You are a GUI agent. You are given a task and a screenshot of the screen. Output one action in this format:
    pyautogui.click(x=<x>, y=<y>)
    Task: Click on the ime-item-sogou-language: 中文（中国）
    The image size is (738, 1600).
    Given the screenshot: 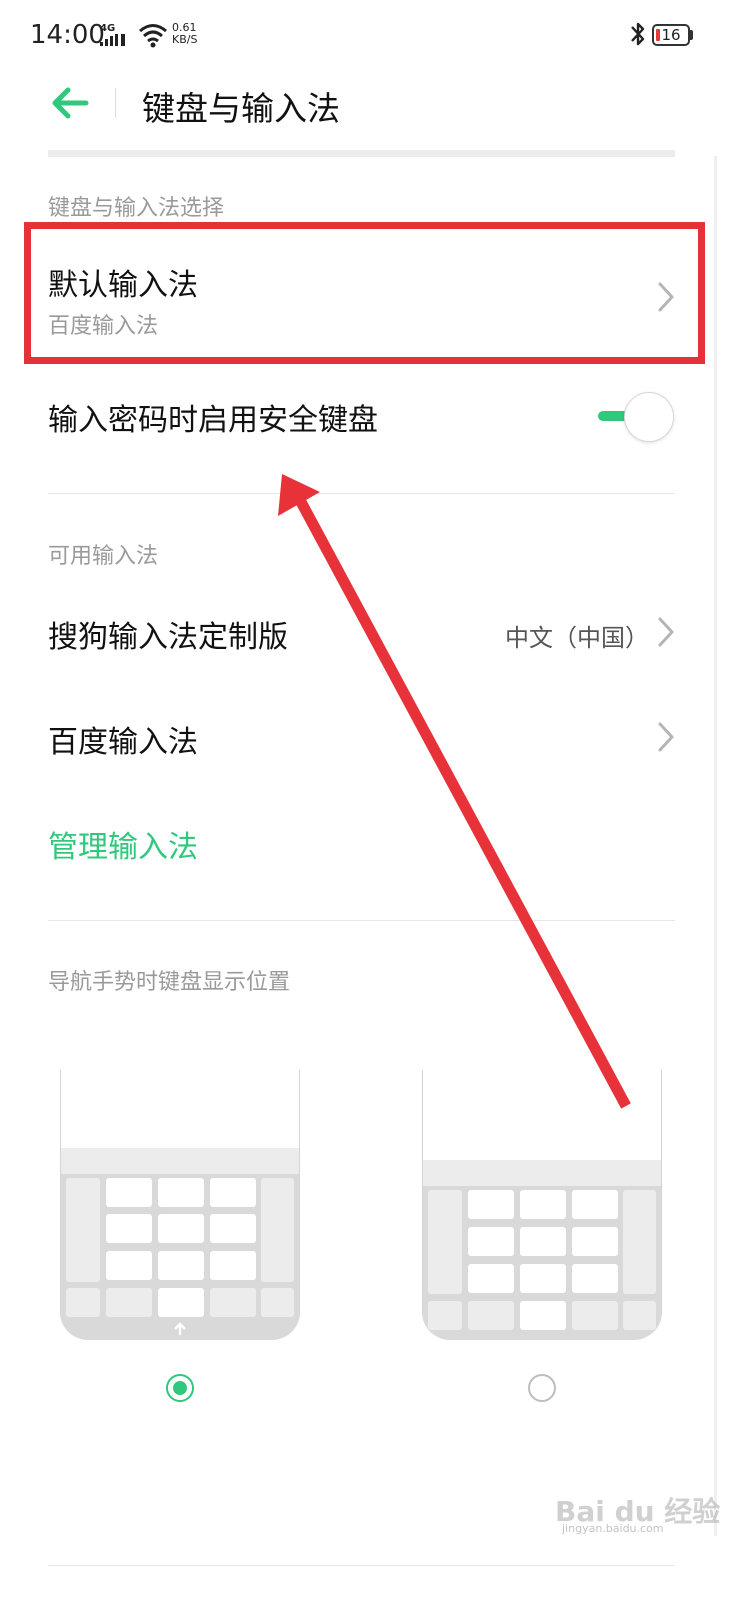 What is the action you would take?
    pyautogui.click(x=577, y=638)
    